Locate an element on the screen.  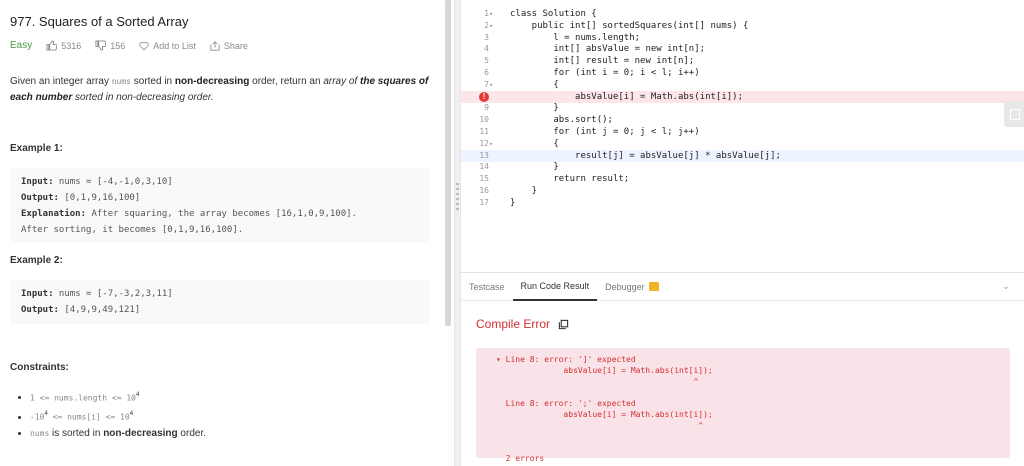
line-number: 17 is located at coordinates (484, 202).